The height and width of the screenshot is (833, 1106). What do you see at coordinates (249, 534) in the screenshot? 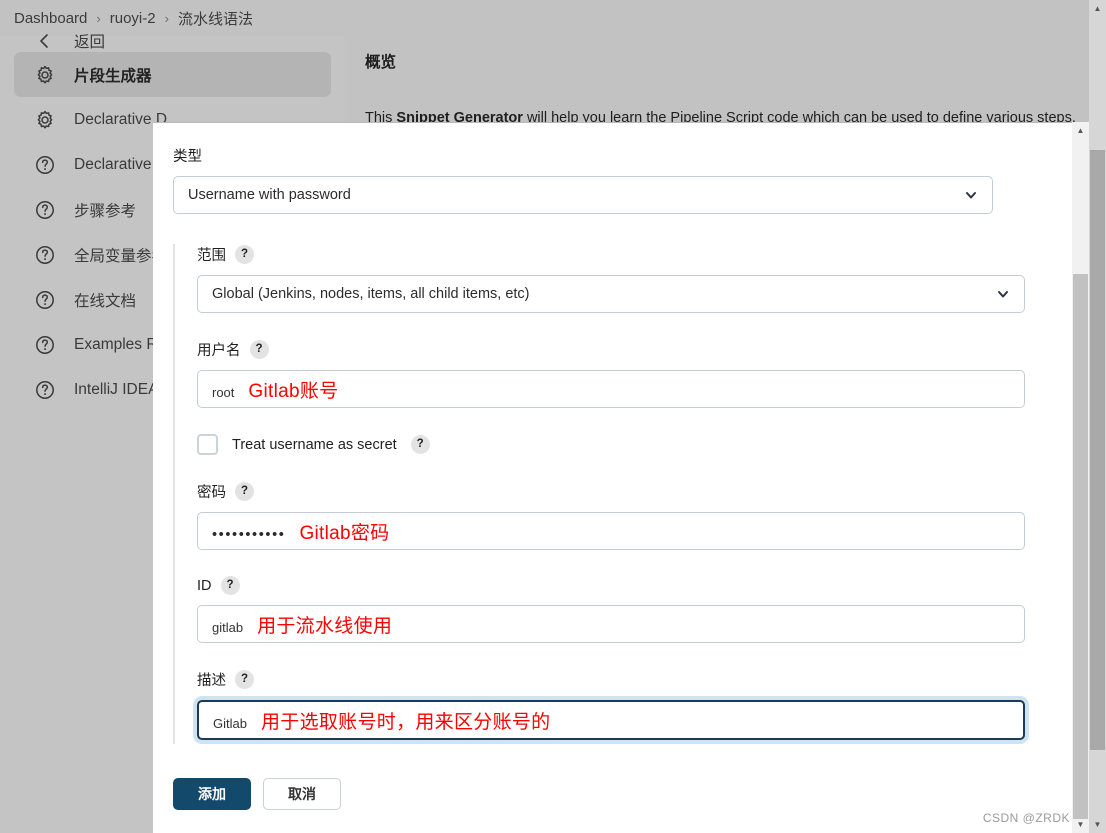
I see `password-value: •••••••••••` at bounding box center [249, 534].